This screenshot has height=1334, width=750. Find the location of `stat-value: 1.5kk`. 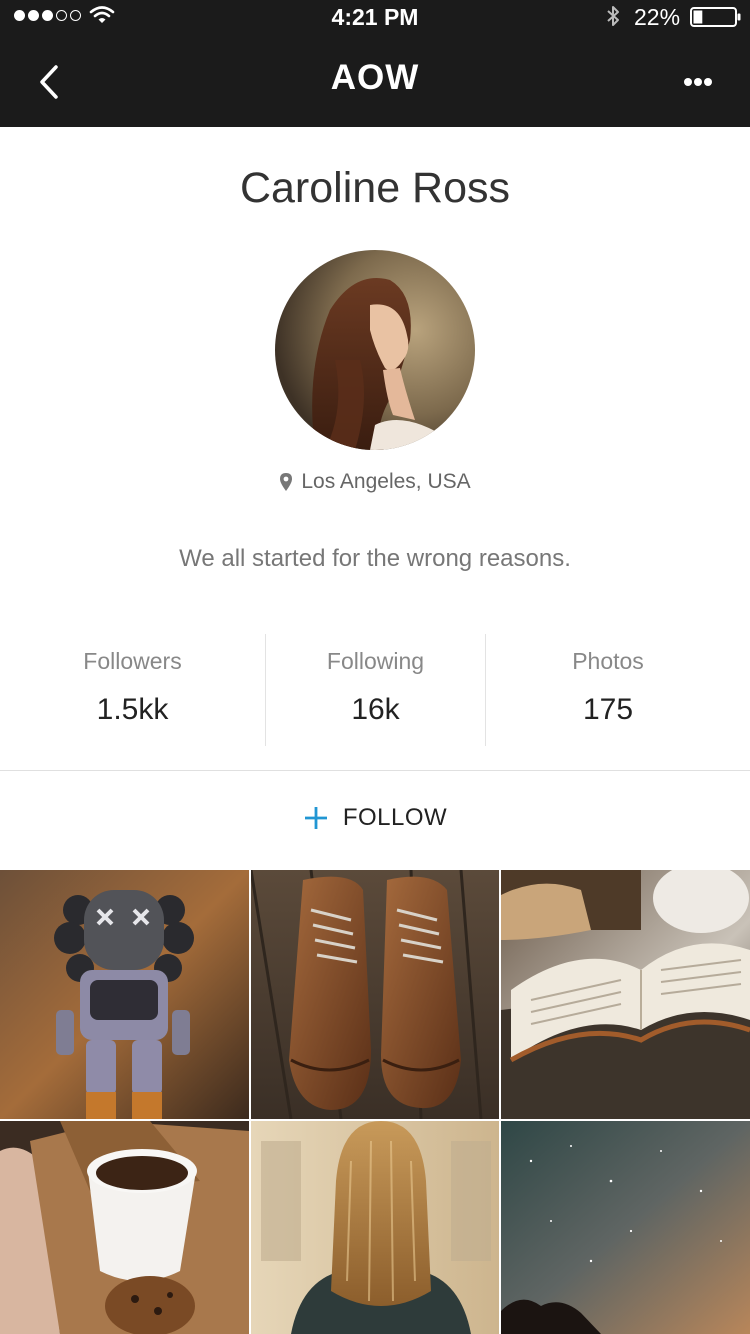

stat-value: 1.5kk is located at coordinates (132, 709).